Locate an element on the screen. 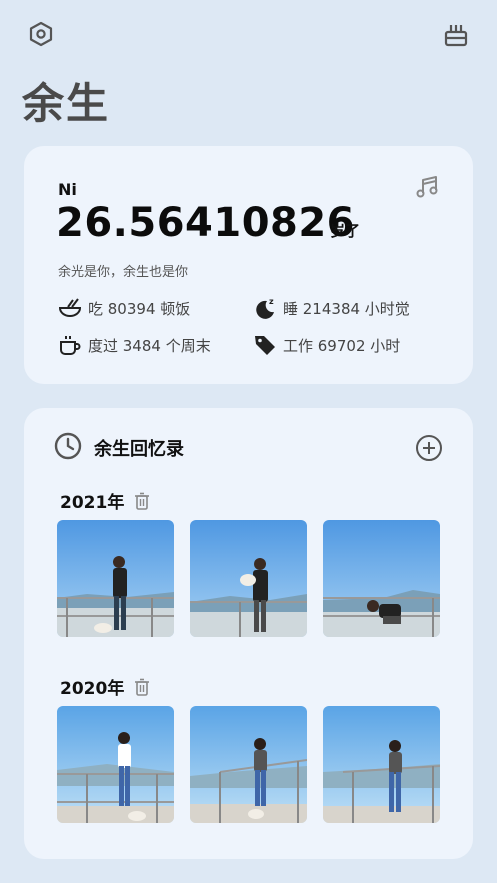 The height and width of the screenshot is (883, 497). year-label: 2021年 is located at coordinates (92, 503).